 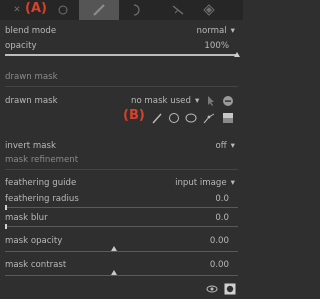 I want to click on cursor-icon, so click(x=211, y=101).